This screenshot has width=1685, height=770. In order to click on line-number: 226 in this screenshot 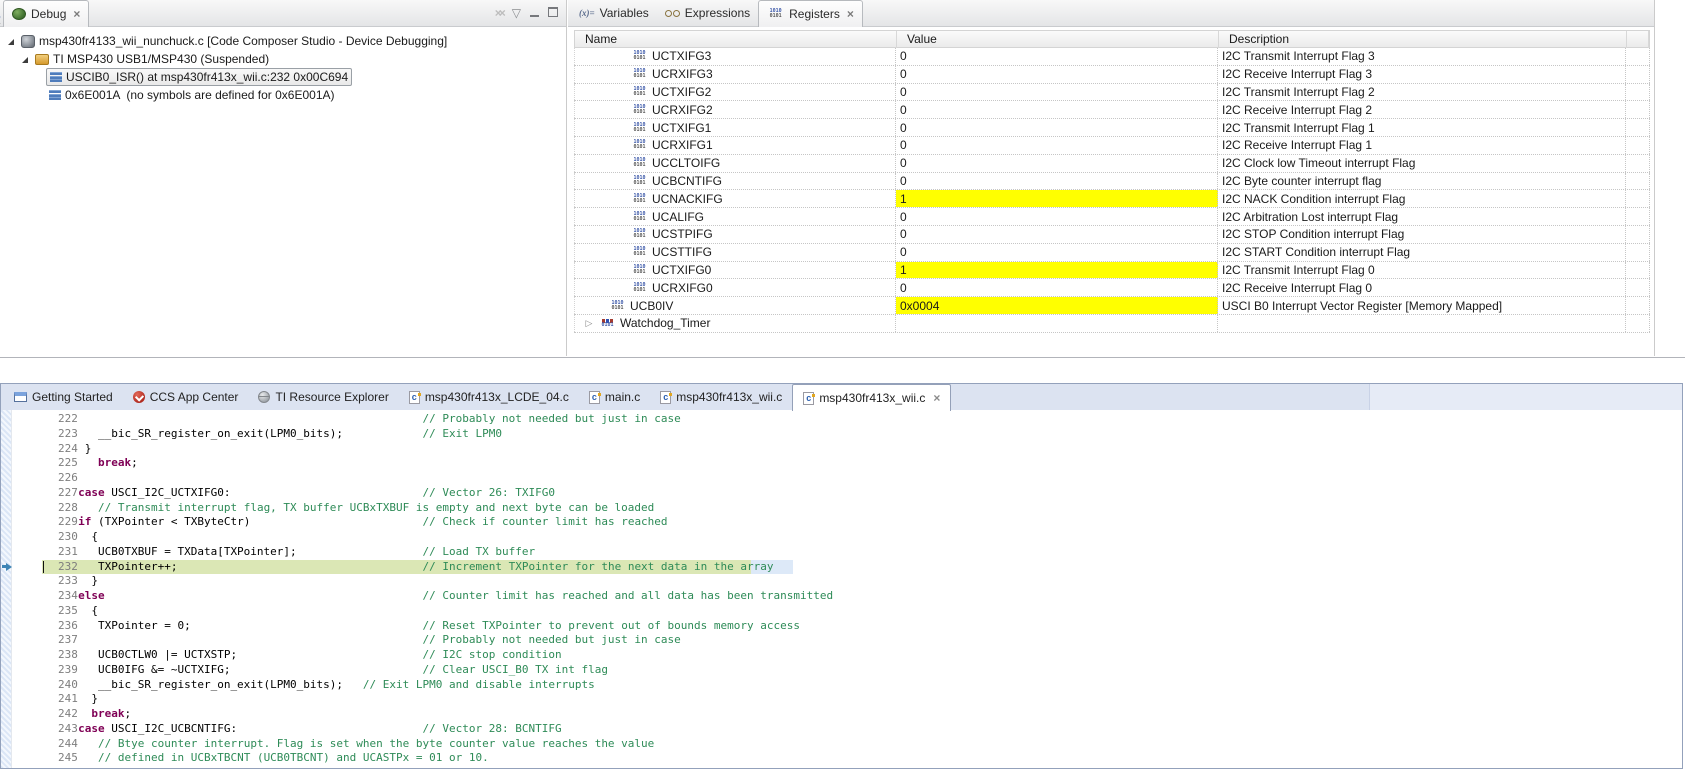, I will do `click(68, 477)`.